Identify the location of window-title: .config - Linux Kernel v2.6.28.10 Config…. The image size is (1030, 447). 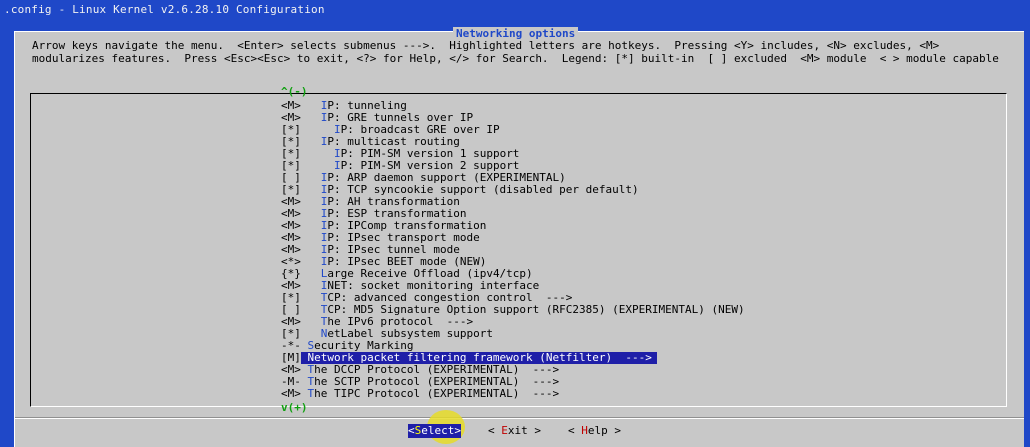
(164, 9).